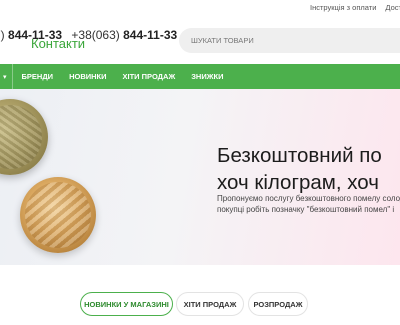 The height and width of the screenshot is (325, 400). Describe the element at coordinates (298, 182) in the screenshot. I see `banner-headline-line2: хоч кілограм, хоч` at that location.